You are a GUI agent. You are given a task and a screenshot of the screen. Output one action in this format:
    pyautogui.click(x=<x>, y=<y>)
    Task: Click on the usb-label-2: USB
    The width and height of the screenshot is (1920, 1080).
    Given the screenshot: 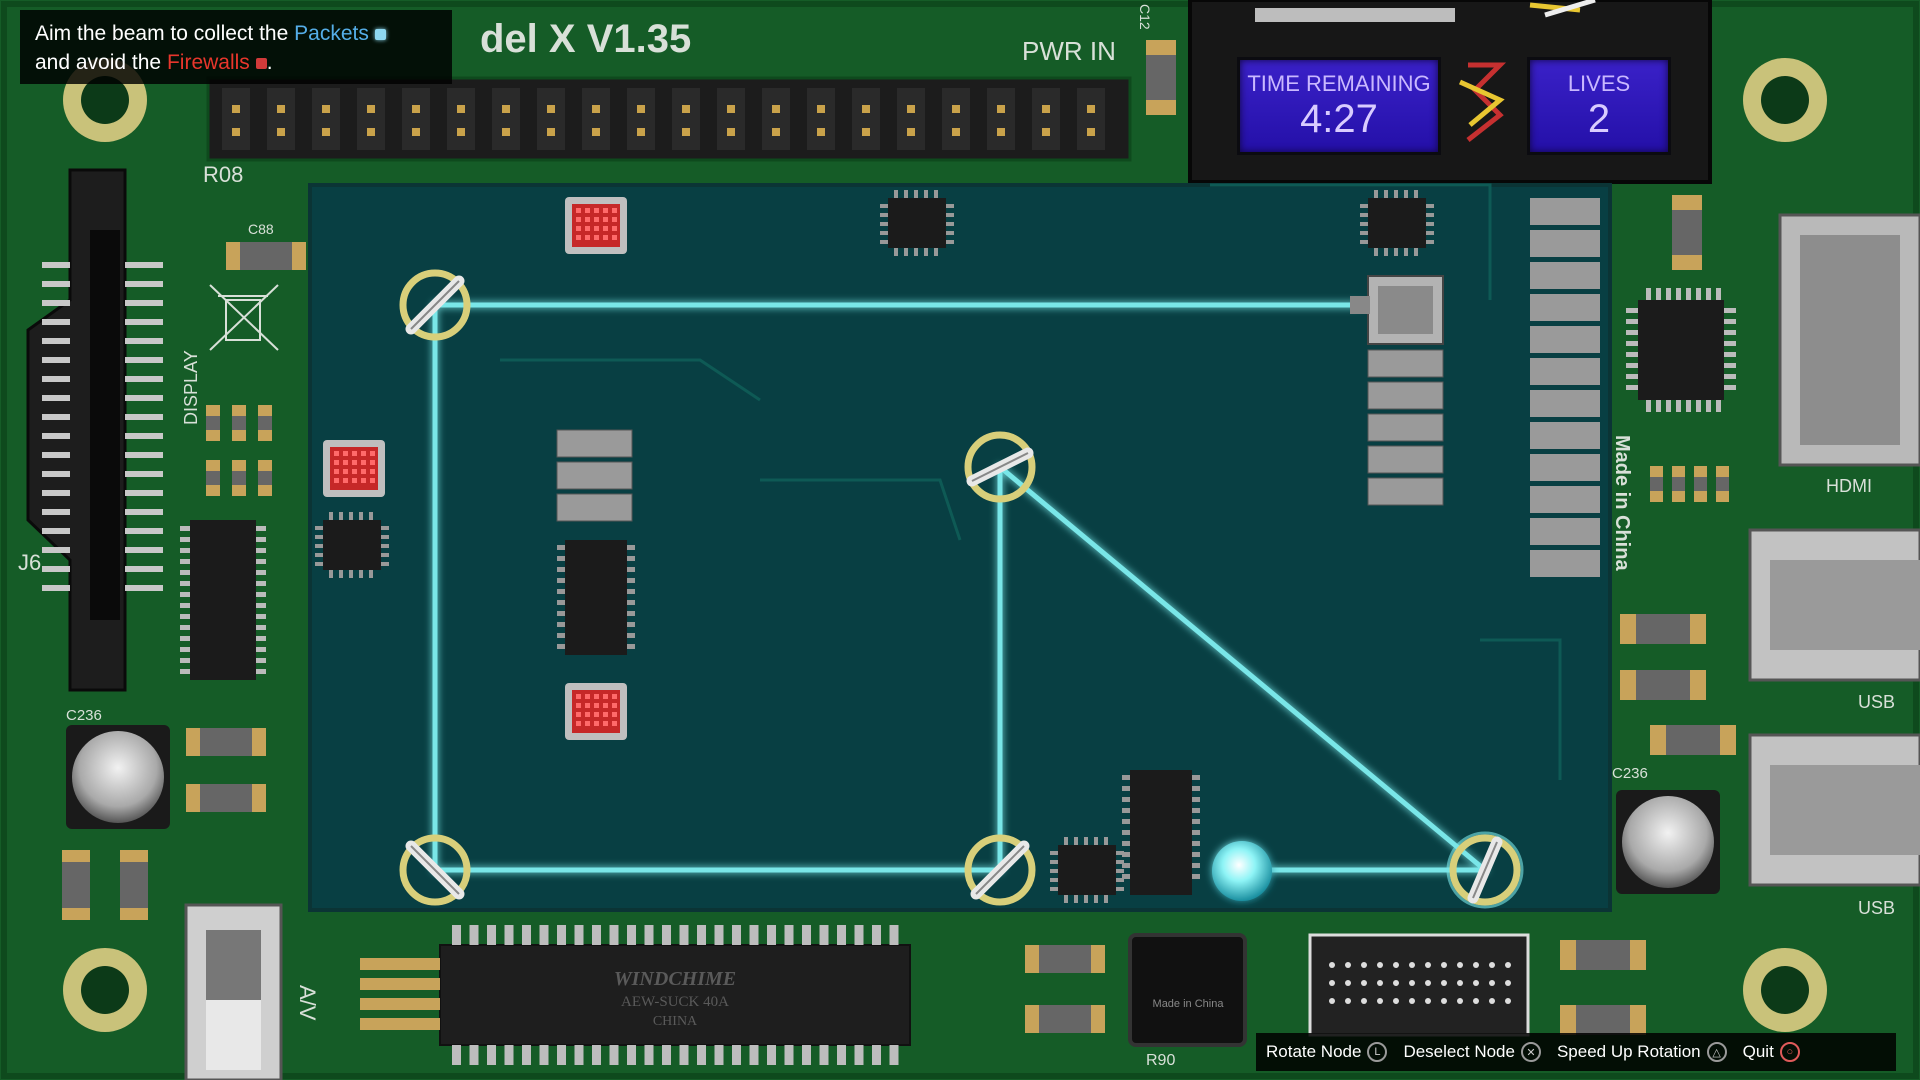 What is the action you would take?
    pyautogui.click(x=1876, y=908)
    